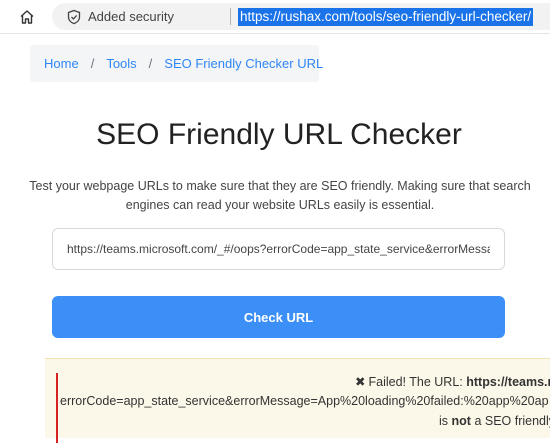  What do you see at coordinates (278, 317) in the screenshot?
I see `check-url-button: Check URL` at bounding box center [278, 317].